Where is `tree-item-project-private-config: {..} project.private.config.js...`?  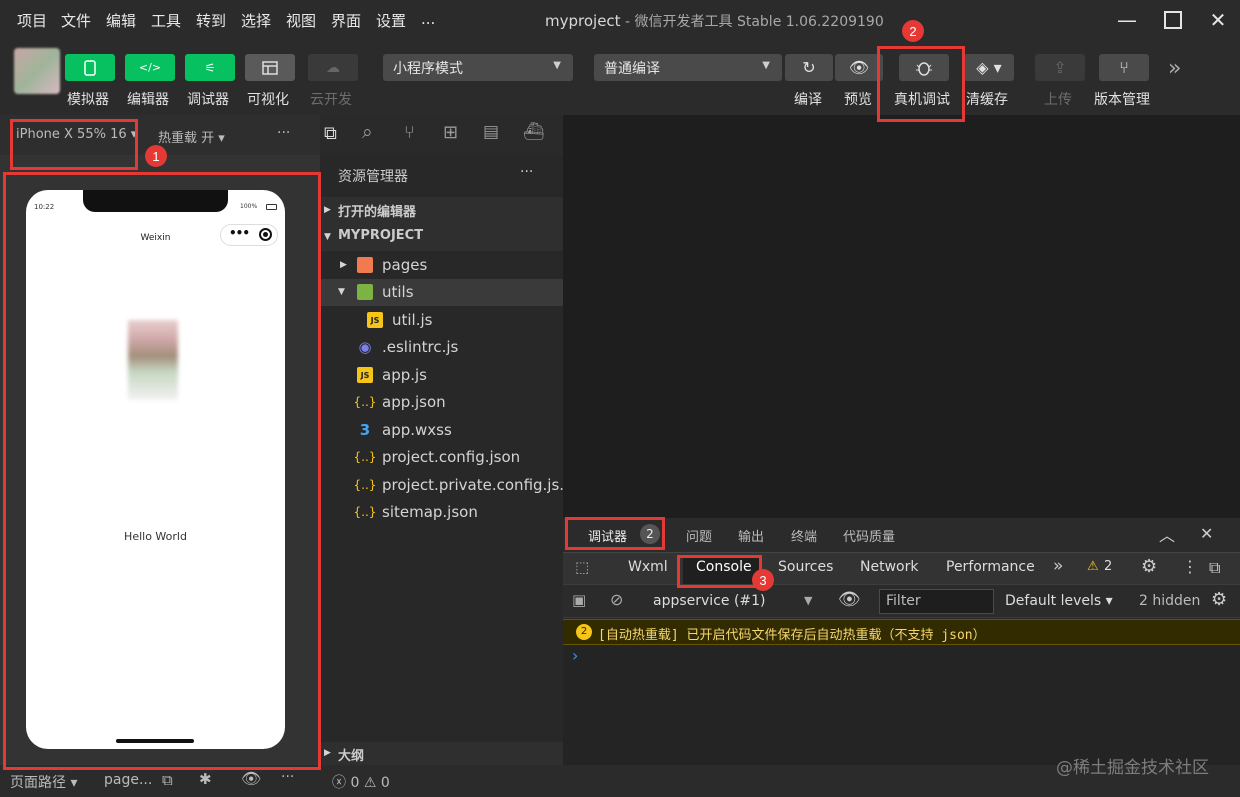 tree-item-project-private-config: {..} project.private.config.js... is located at coordinates (447, 485).